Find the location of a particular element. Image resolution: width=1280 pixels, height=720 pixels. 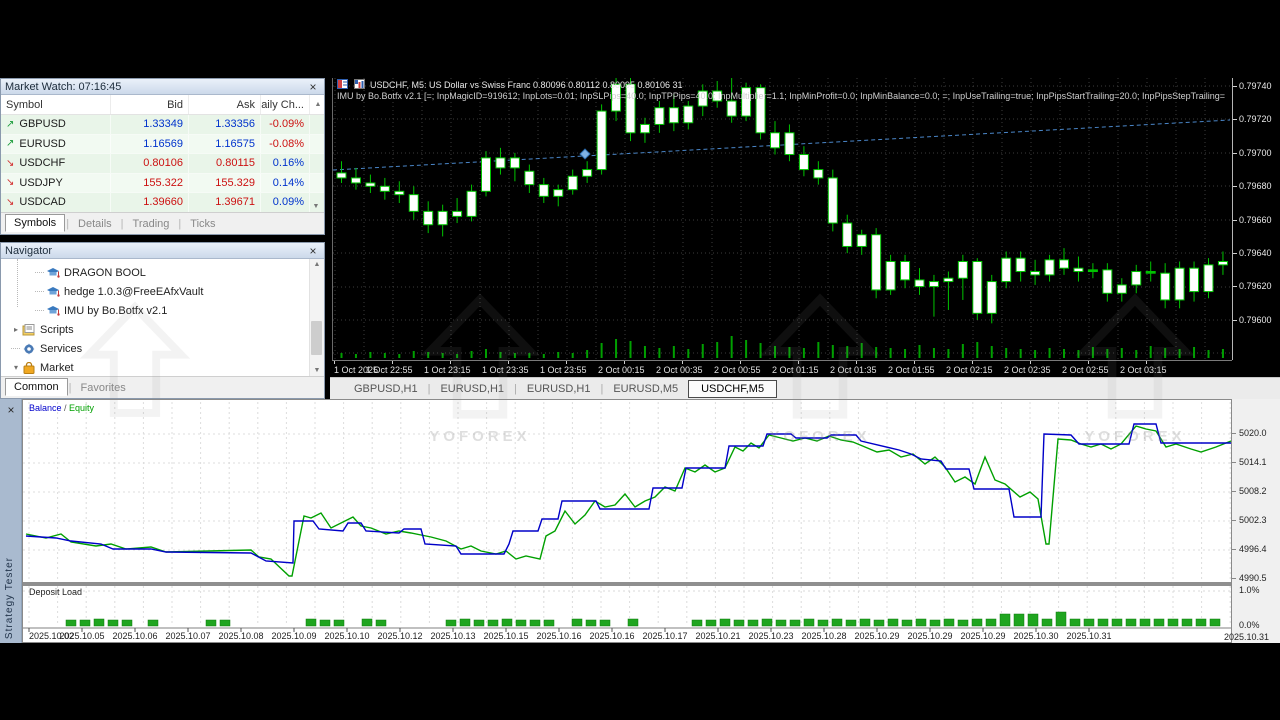

navigator-item-dragon-bool: DRAGON BOOL is located at coordinates (151, 272).